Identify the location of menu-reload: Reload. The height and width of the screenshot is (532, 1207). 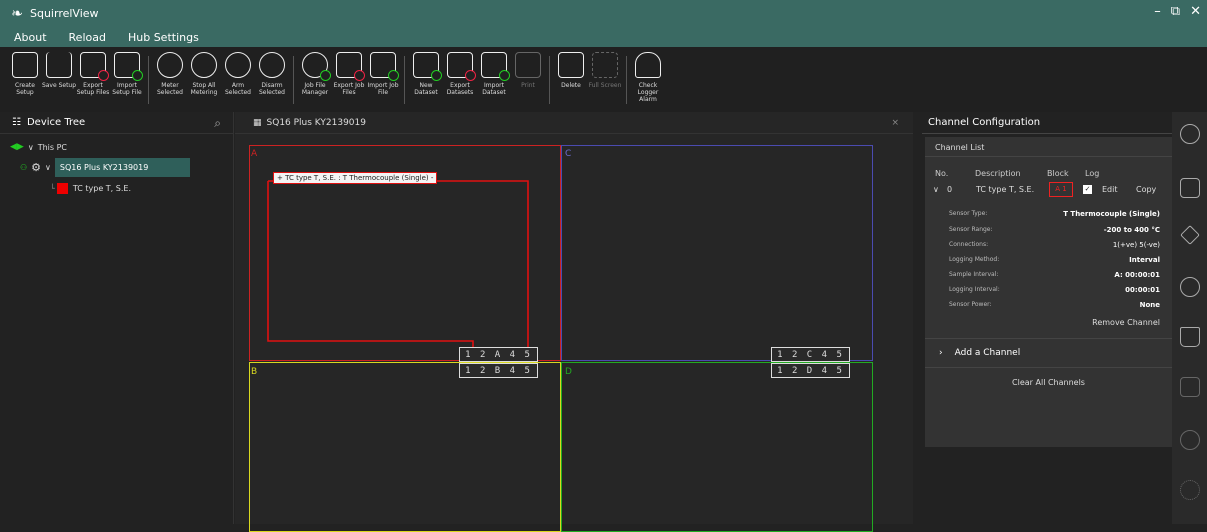
(87, 37).